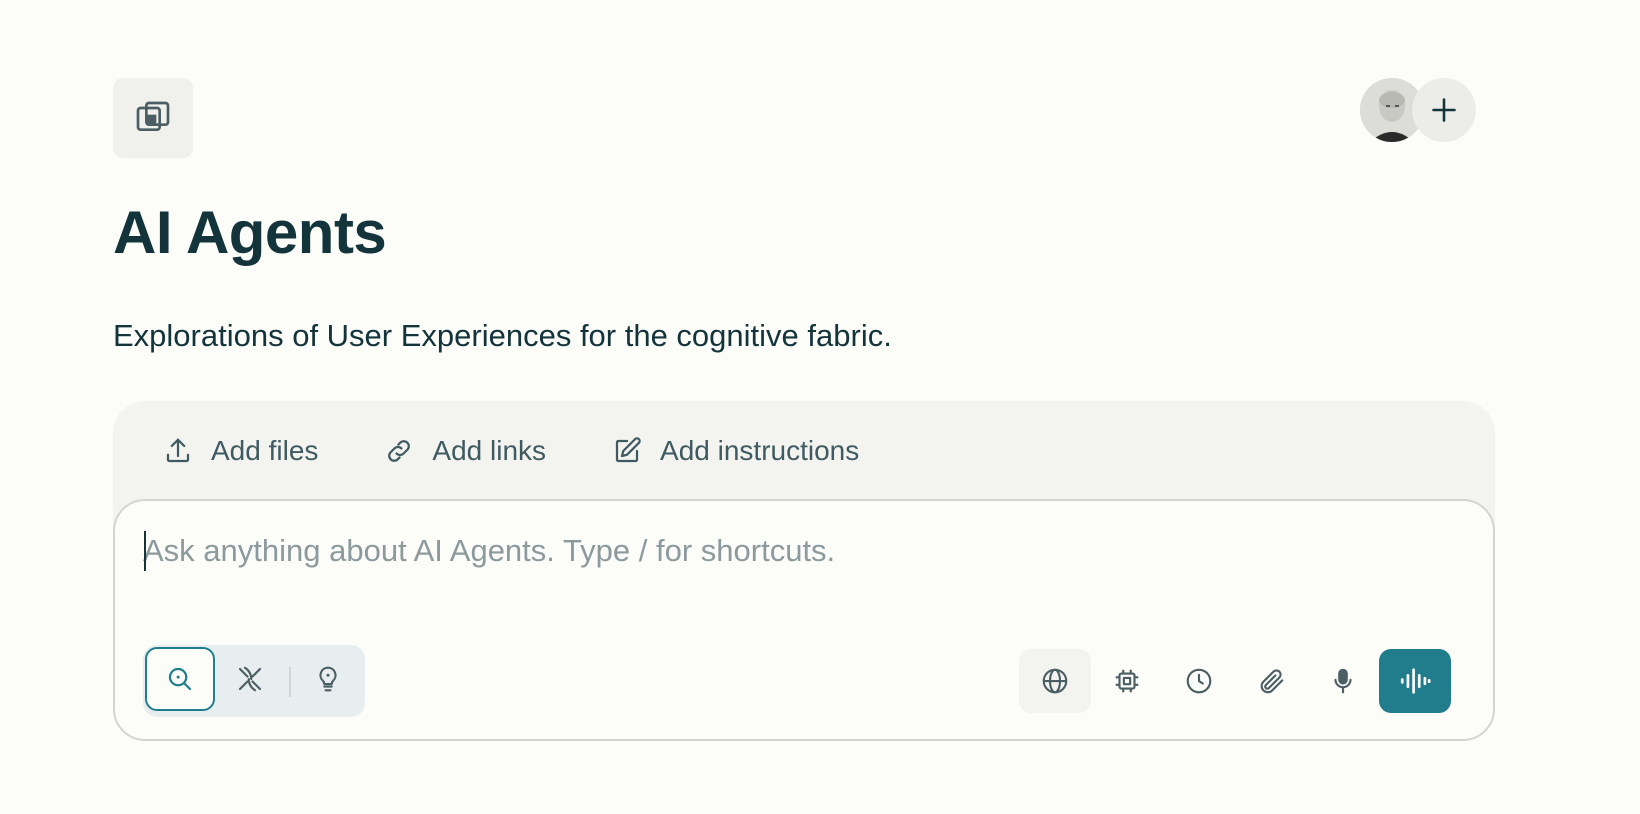 The image size is (1640, 814). I want to click on add-links-button: Add links, so click(465, 451).